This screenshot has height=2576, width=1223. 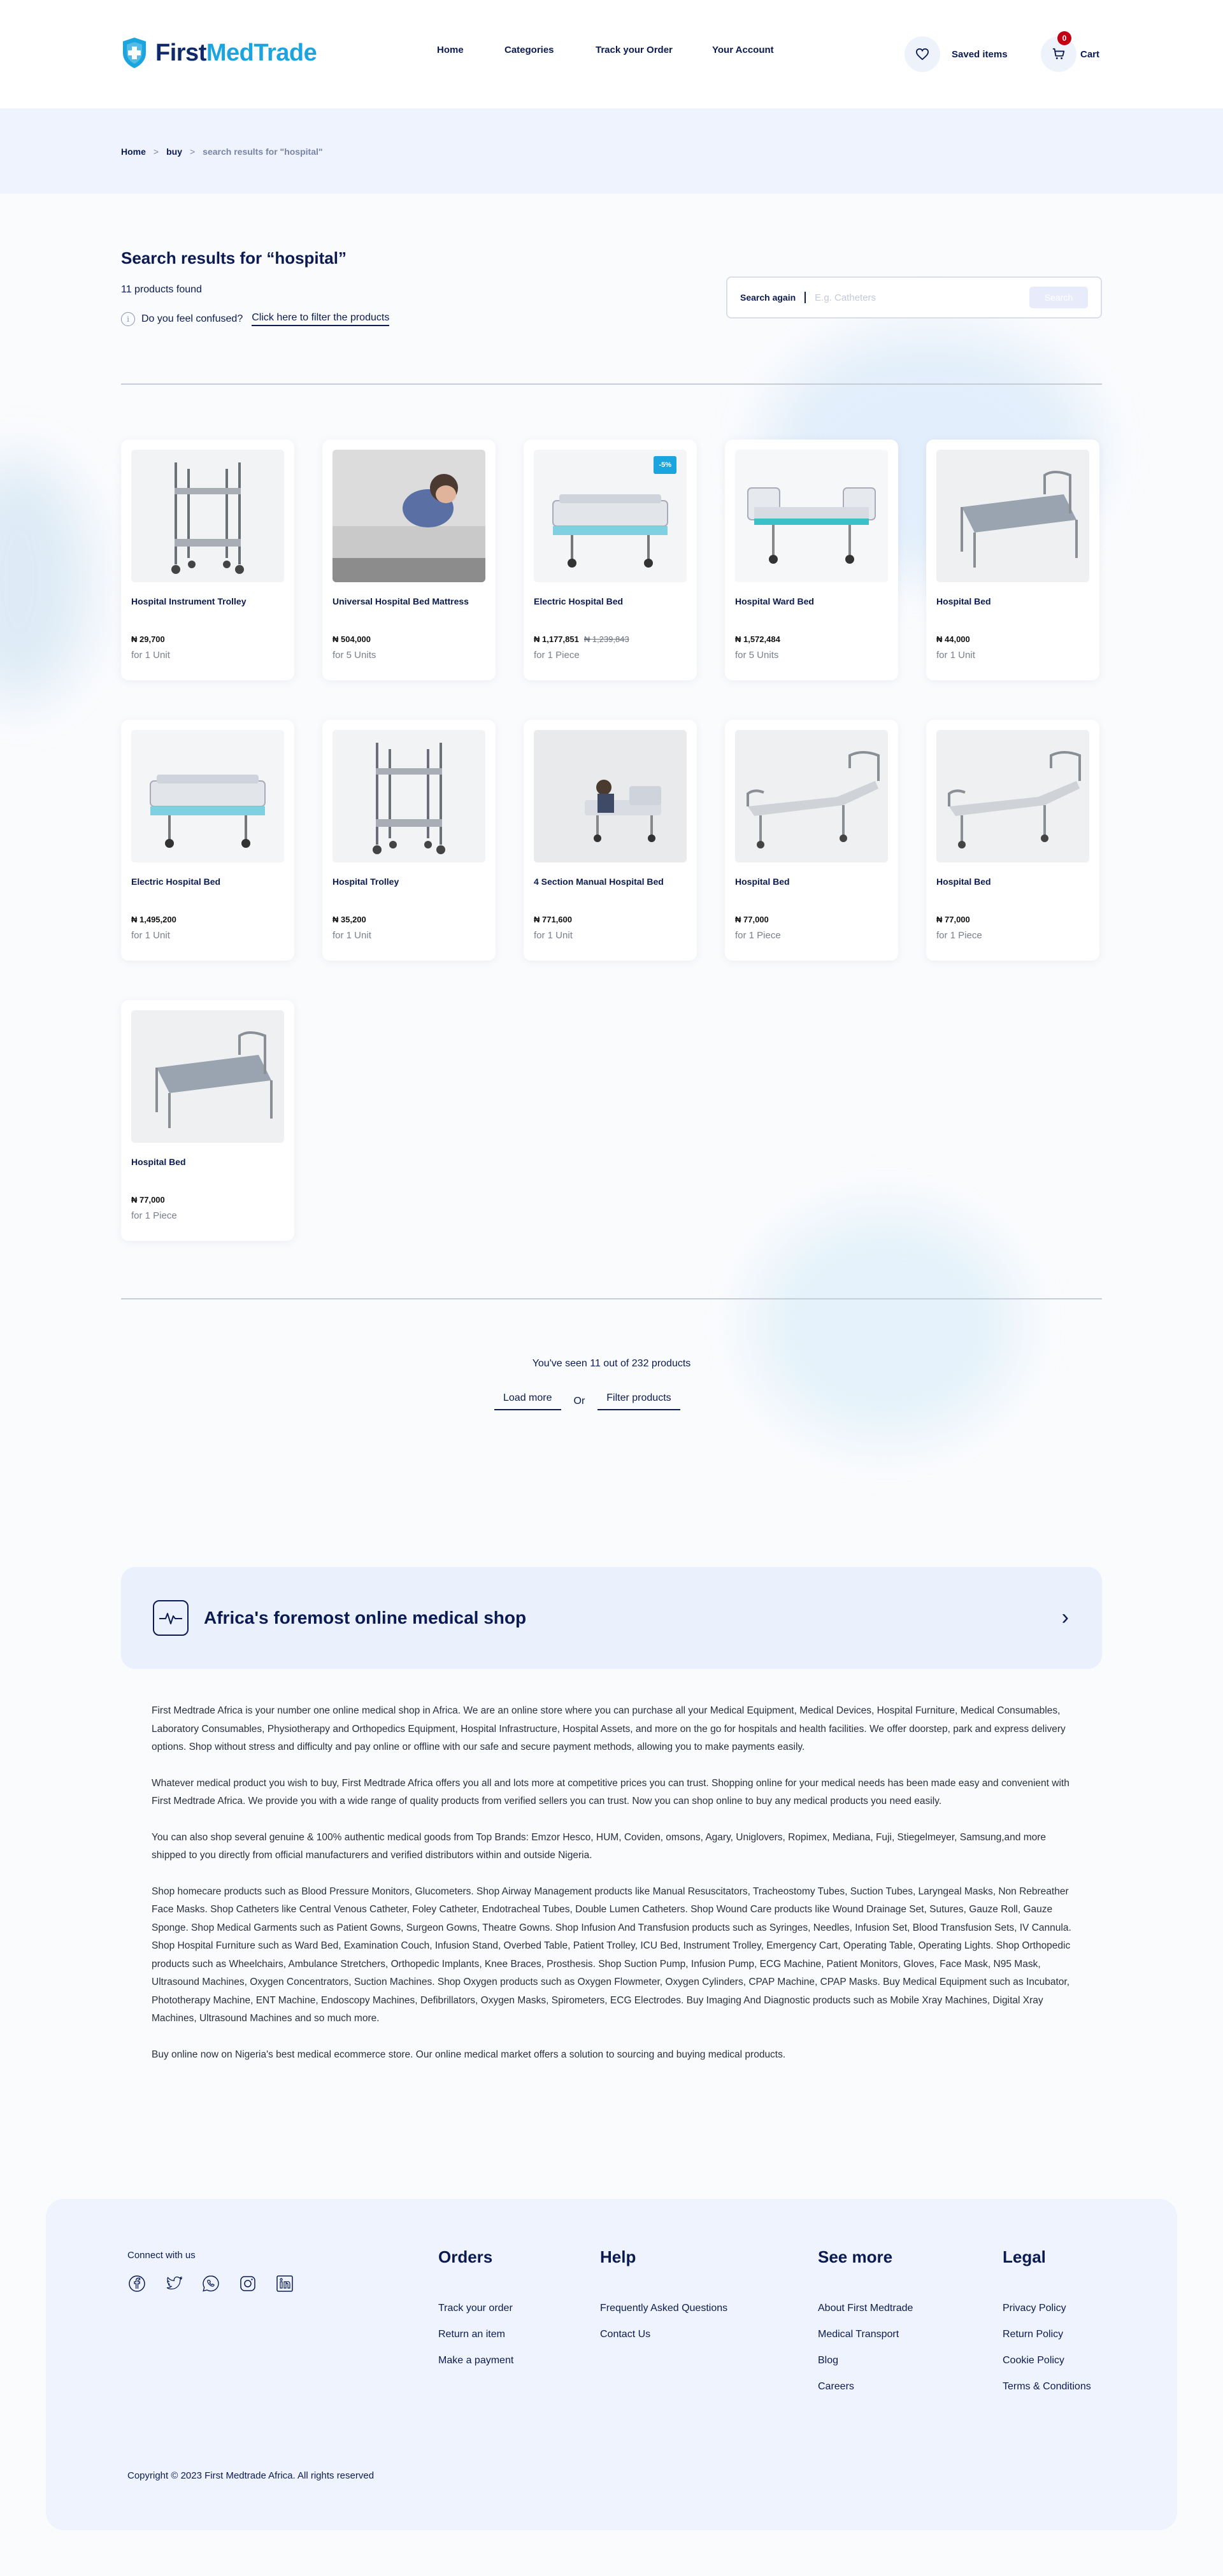 I want to click on footer-link: Contact Us, so click(x=663, y=2334).